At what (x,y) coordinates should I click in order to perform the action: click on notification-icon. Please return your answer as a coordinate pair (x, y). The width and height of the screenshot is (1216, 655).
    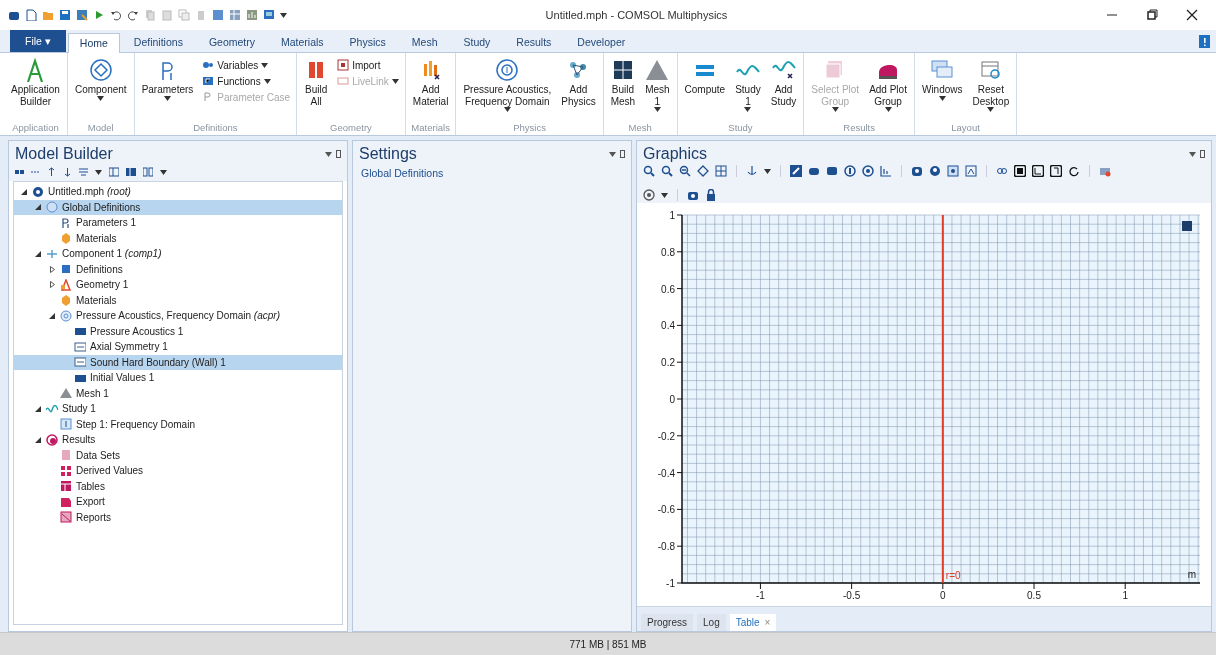
    Looking at the image, I should click on (1204, 41).